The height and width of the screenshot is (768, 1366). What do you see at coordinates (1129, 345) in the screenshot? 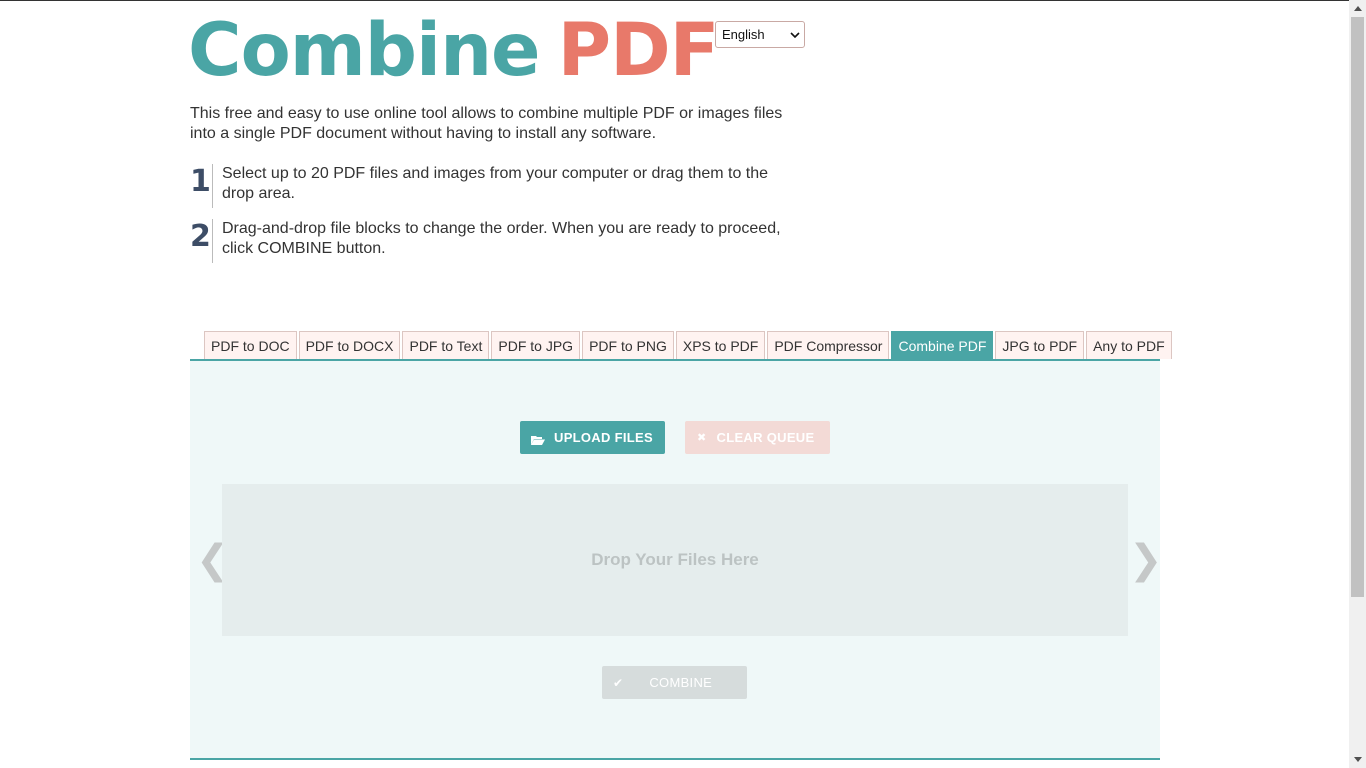
I see `tab-any-to-pdf: Any to PDF` at bounding box center [1129, 345].